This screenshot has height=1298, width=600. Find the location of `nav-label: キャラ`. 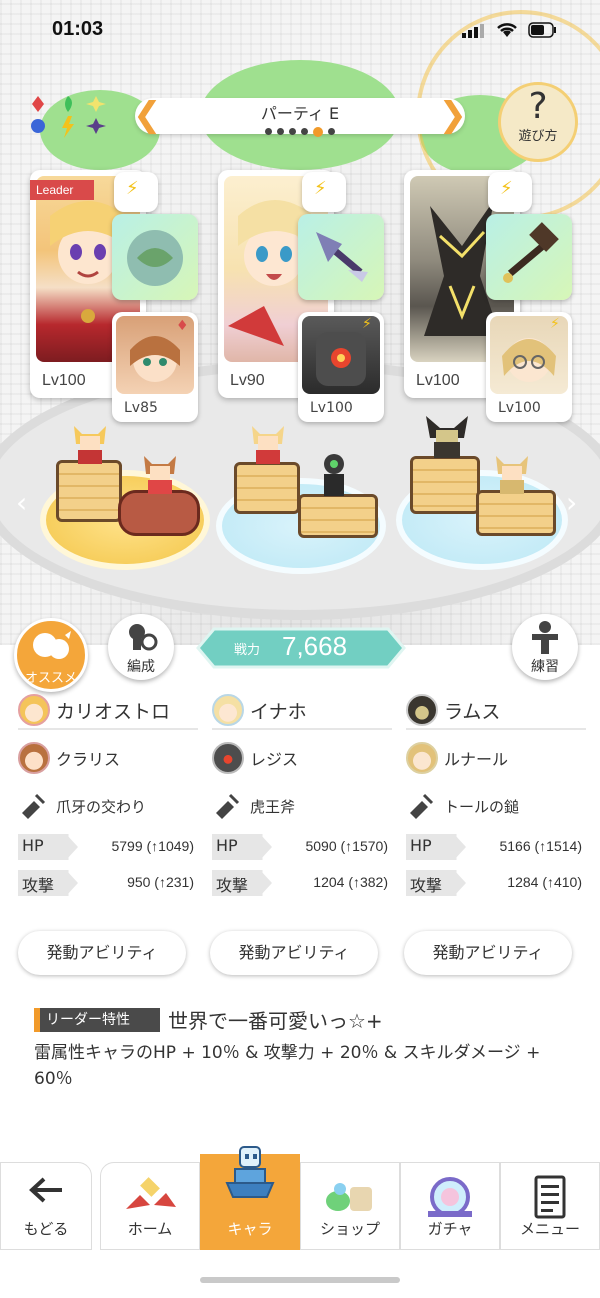

nav-label: キャラ is located at coordinates (250, 1229).